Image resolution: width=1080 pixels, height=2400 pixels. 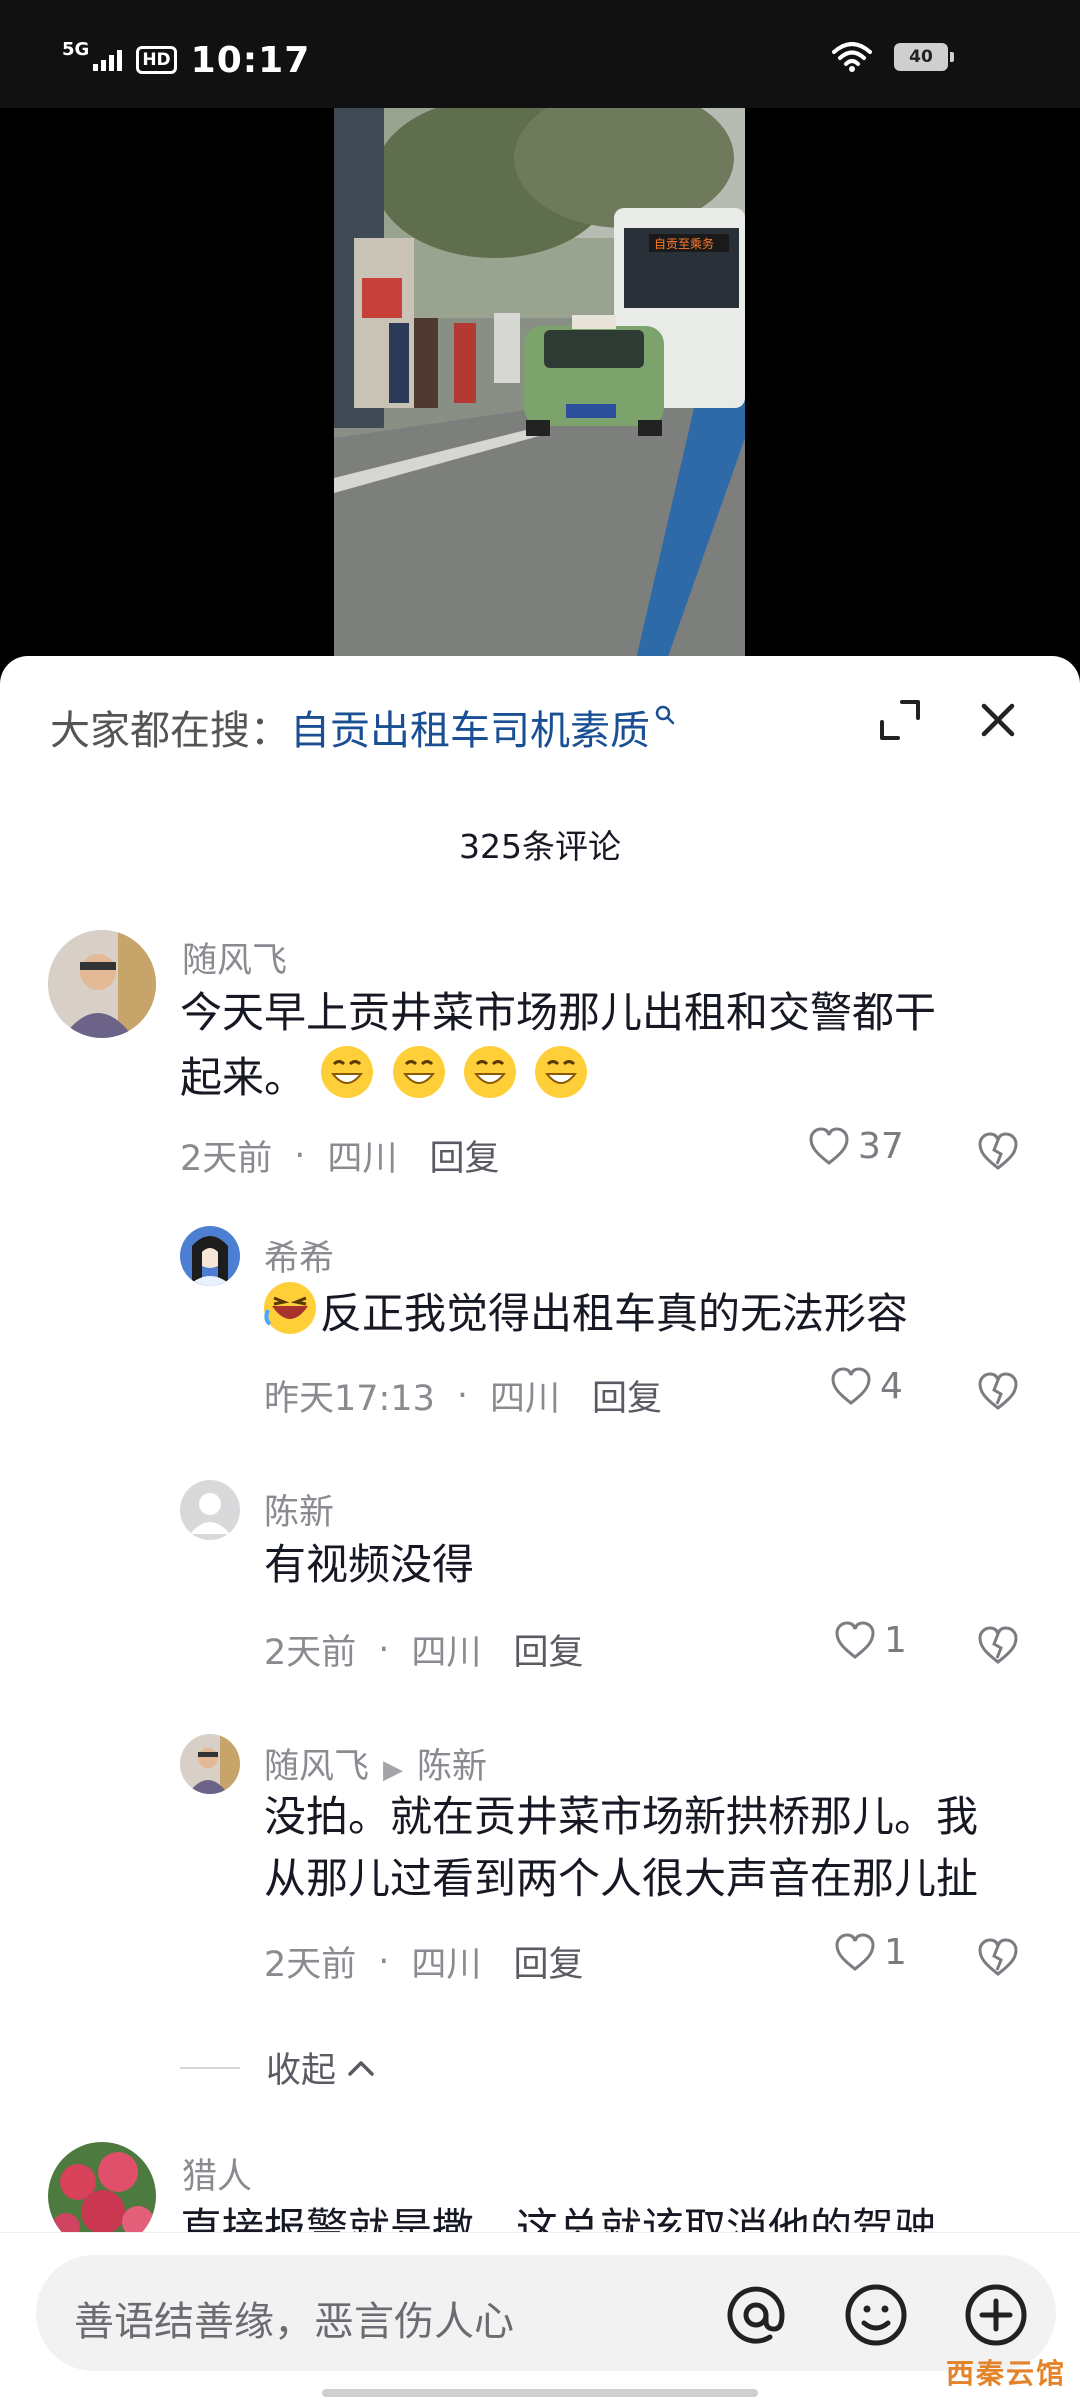 What do you see at coordinates (684, 243) in the screenshot?
I see `svg-text: 自贡至乘务` at bounding box center [684, 243].